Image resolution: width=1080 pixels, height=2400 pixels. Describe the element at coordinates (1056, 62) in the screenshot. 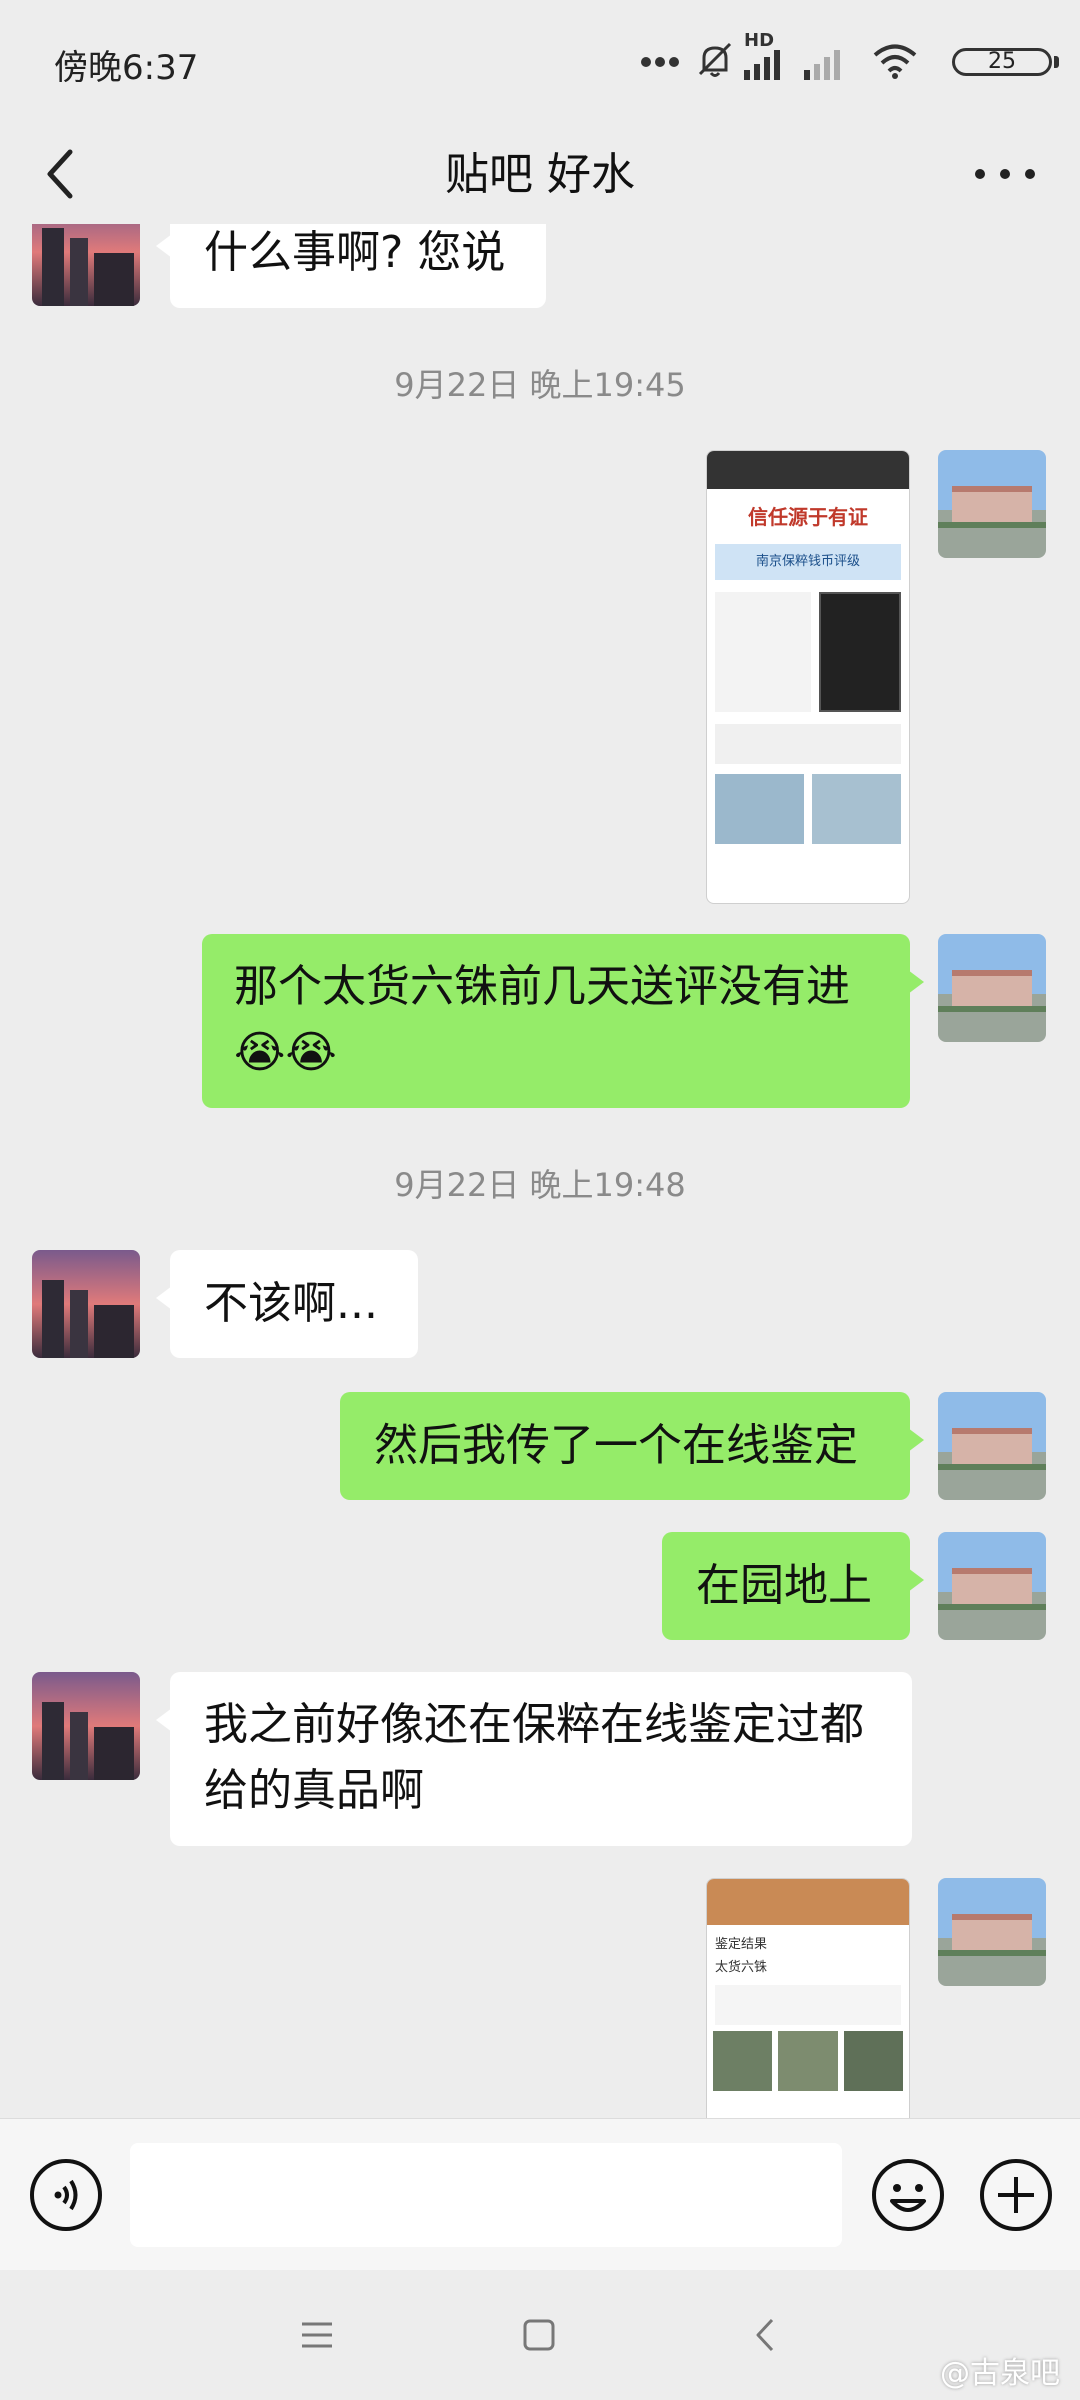

I see `battery-tip` at that location.